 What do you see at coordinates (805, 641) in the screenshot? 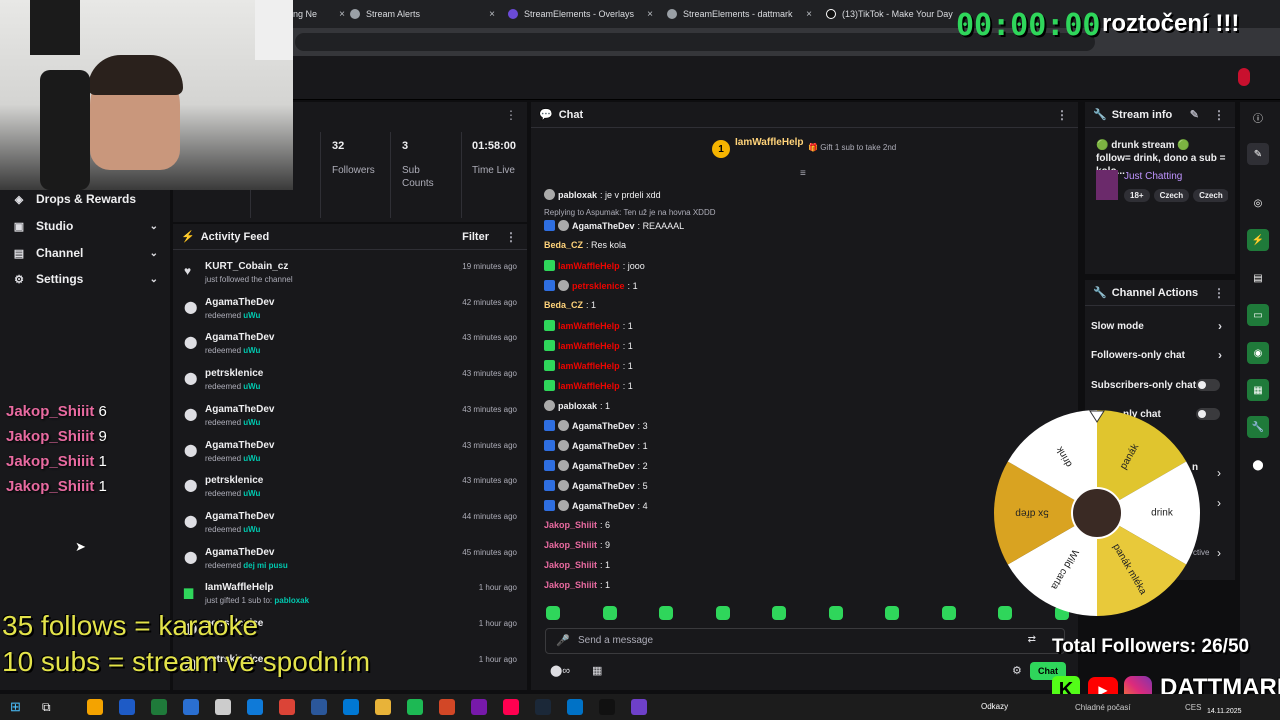
I see `chat-input: 🎤 Send a message ⇄` at bounding box center [805, 641].